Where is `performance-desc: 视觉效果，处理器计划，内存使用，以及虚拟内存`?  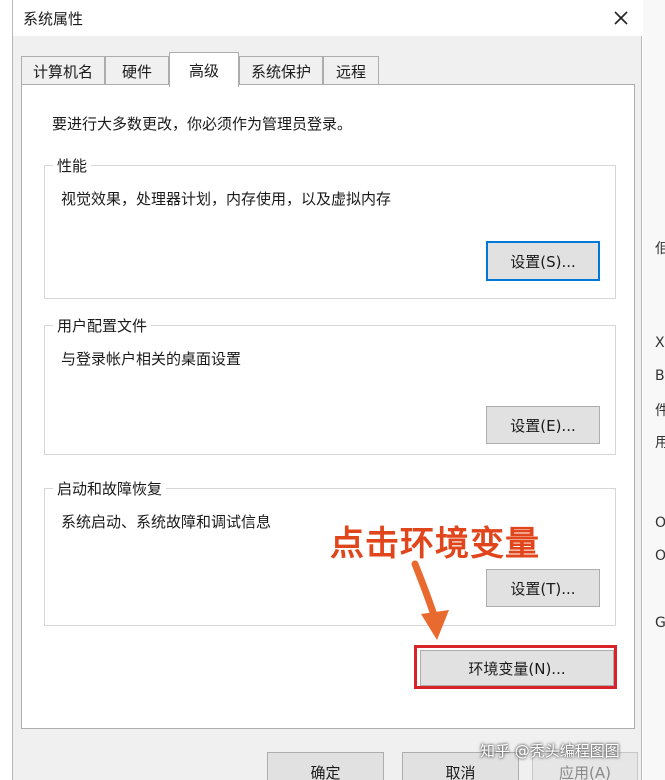 performance-desc: 视觉效果，处理器计划，内存使用，以及虚拟内存 is located at coordinates (226, 199).